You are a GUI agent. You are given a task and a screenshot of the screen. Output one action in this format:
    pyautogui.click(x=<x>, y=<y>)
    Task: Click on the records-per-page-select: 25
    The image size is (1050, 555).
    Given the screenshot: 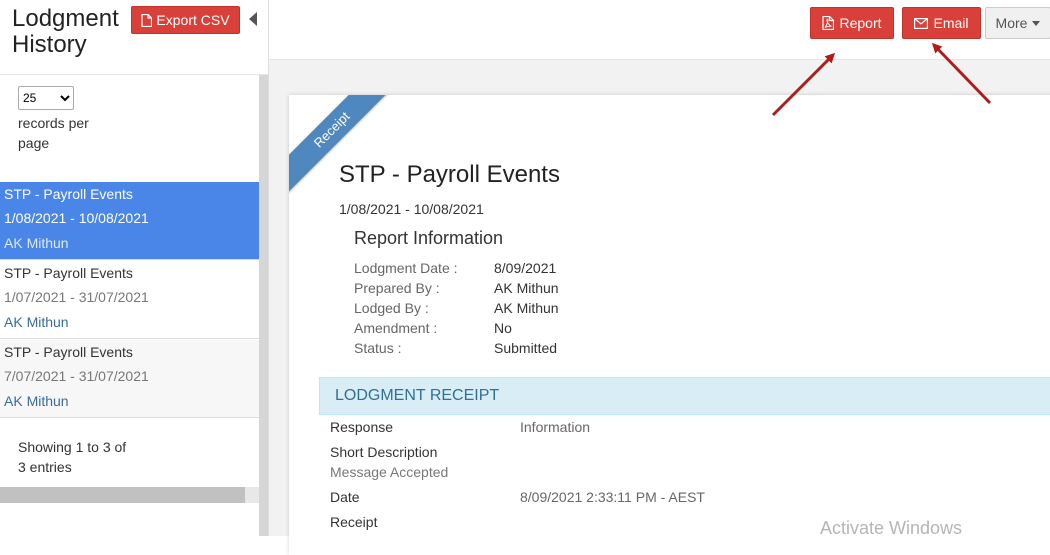 What is the action you would take?
    pyautogui.click(x=46, y=98)
    